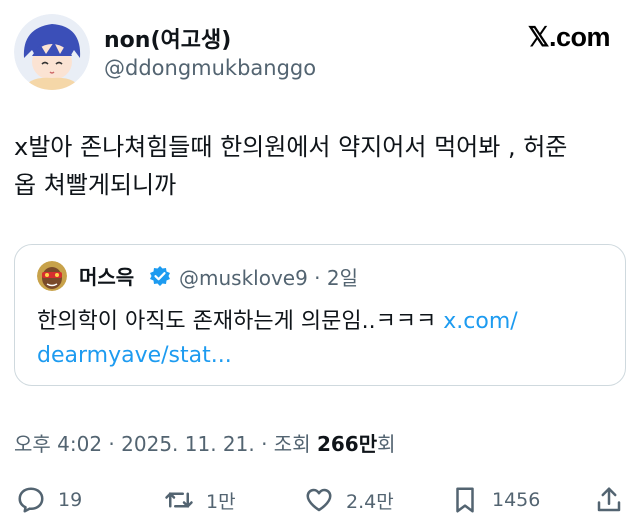 The height and width of the screenshot is (532, 640). I want to click on verified-badge-icon, so click(160, 276).